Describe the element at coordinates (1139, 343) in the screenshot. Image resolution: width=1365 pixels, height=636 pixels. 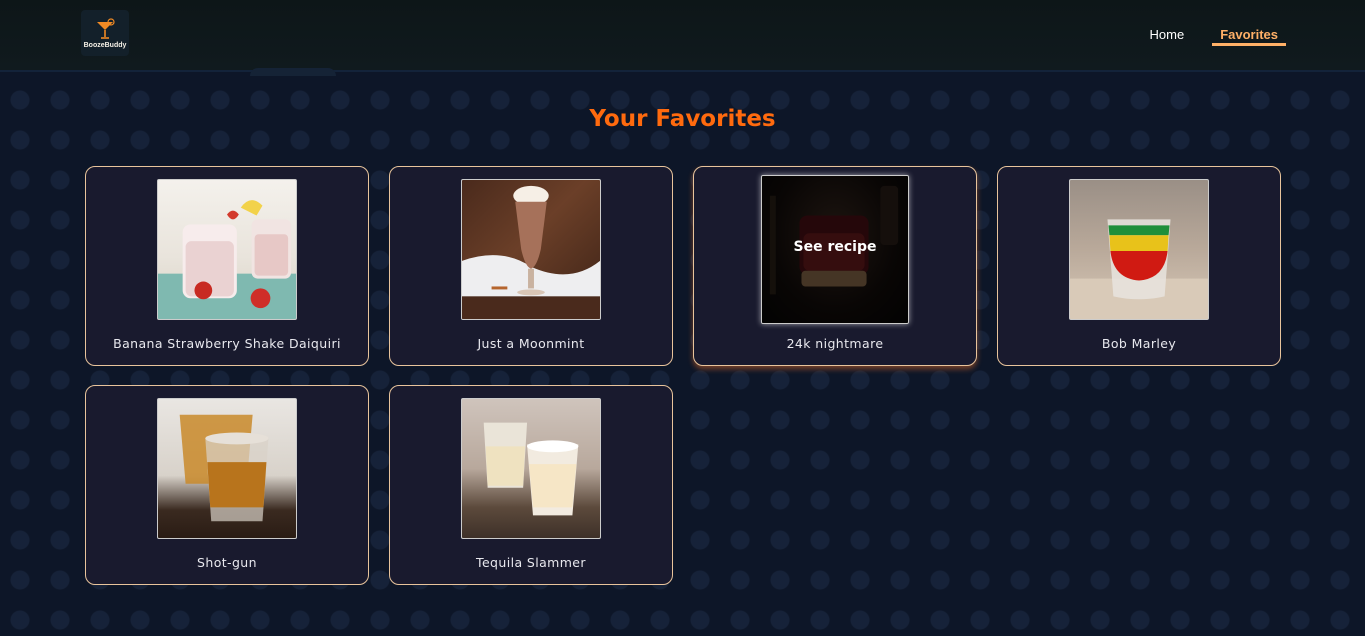
I see `drink-name: Bob Marley` at that location.